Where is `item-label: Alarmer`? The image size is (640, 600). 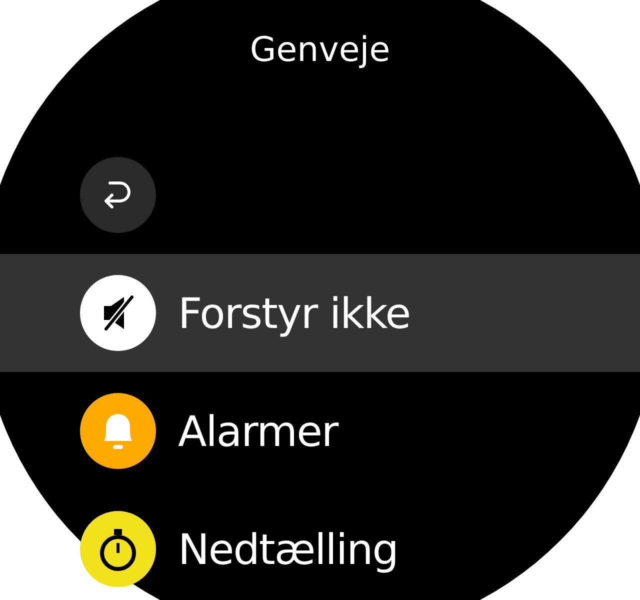
item-label: Alarmer is located at coordinates (258, 431).